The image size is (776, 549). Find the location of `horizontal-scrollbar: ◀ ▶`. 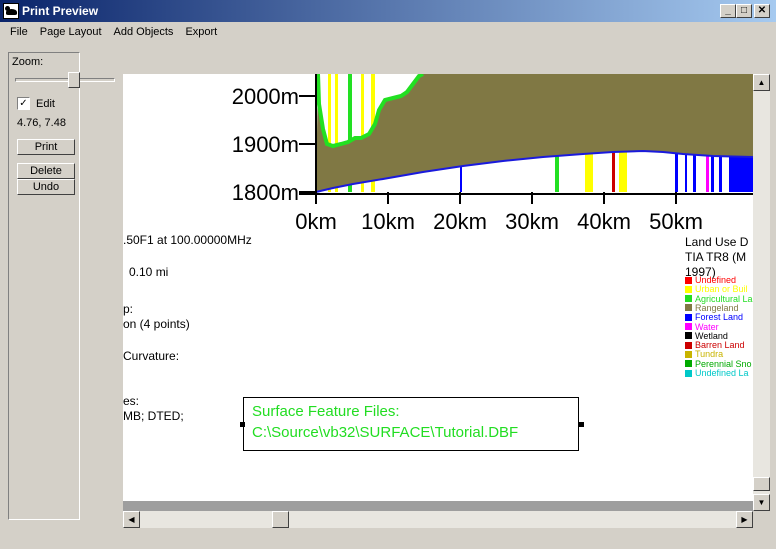

horizontal-scrollbar: ◀ ▶ is located at coordinates (438, 519).